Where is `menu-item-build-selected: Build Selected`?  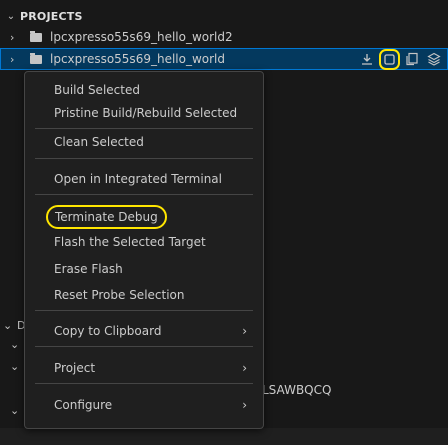 menu-item-build-selected: Build Selected is located at coordinates (144, 90).